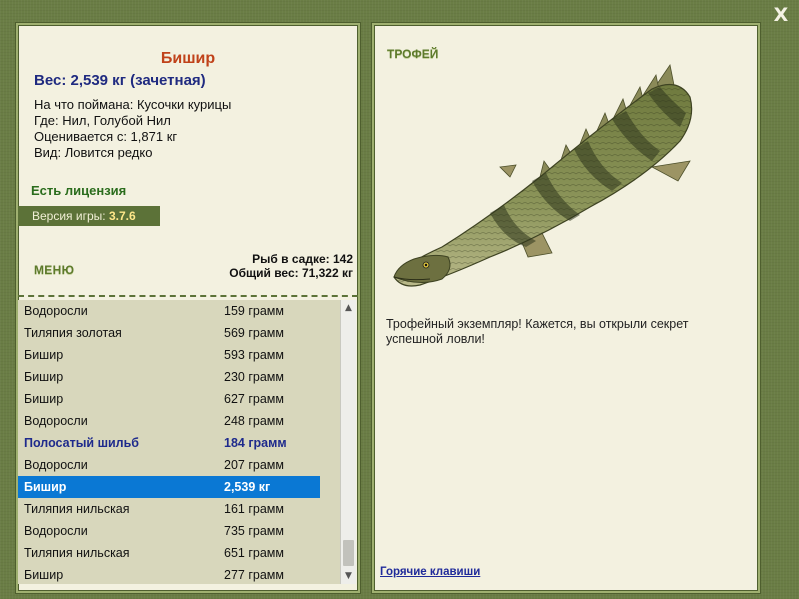  I want to click on catch-fish-weight: 159 грамм, so click(254, 311).